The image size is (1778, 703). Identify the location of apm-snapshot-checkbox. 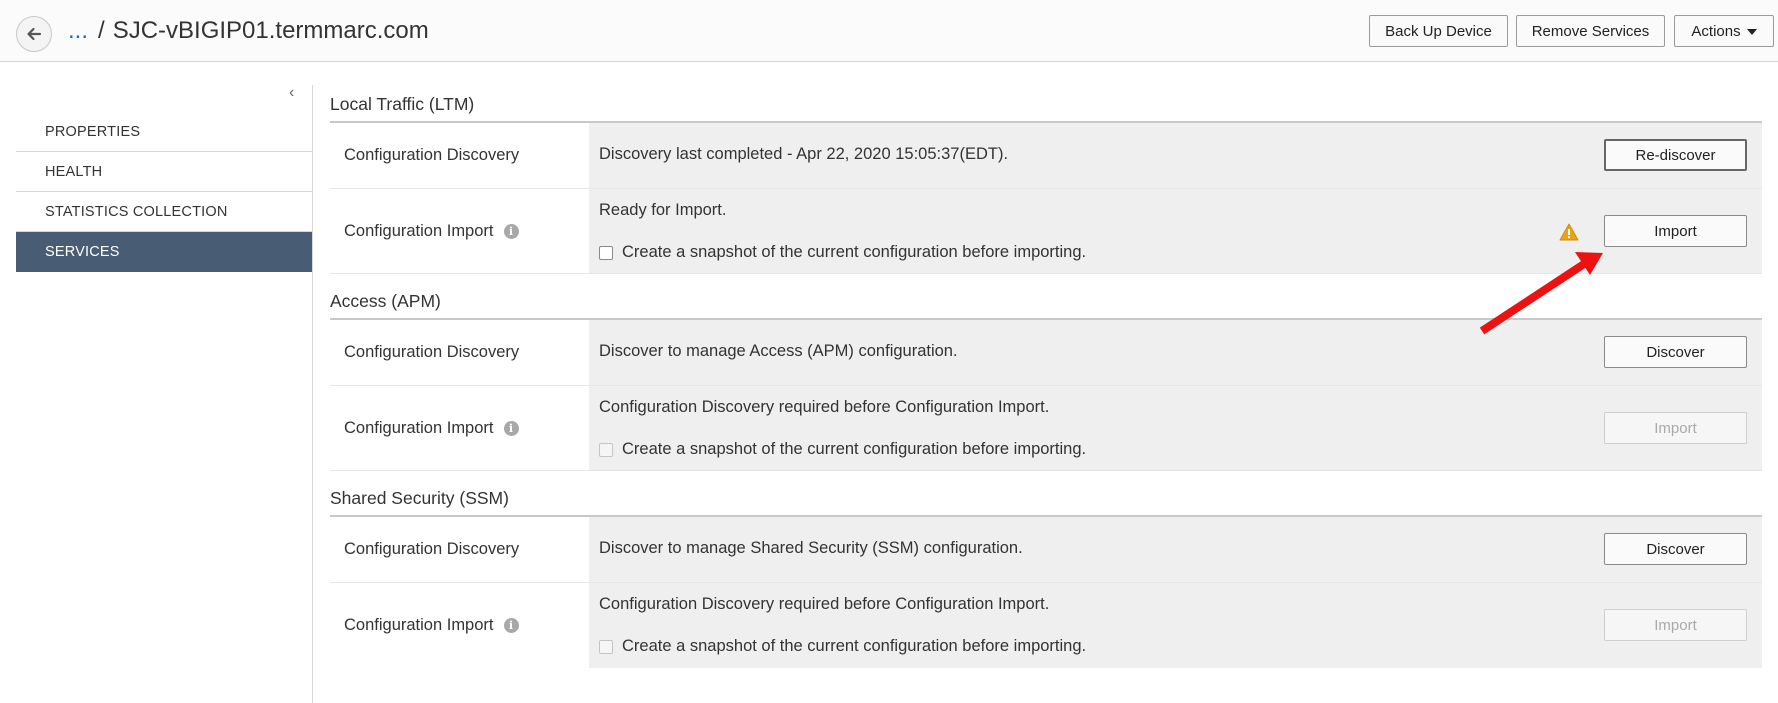
(606, 449).